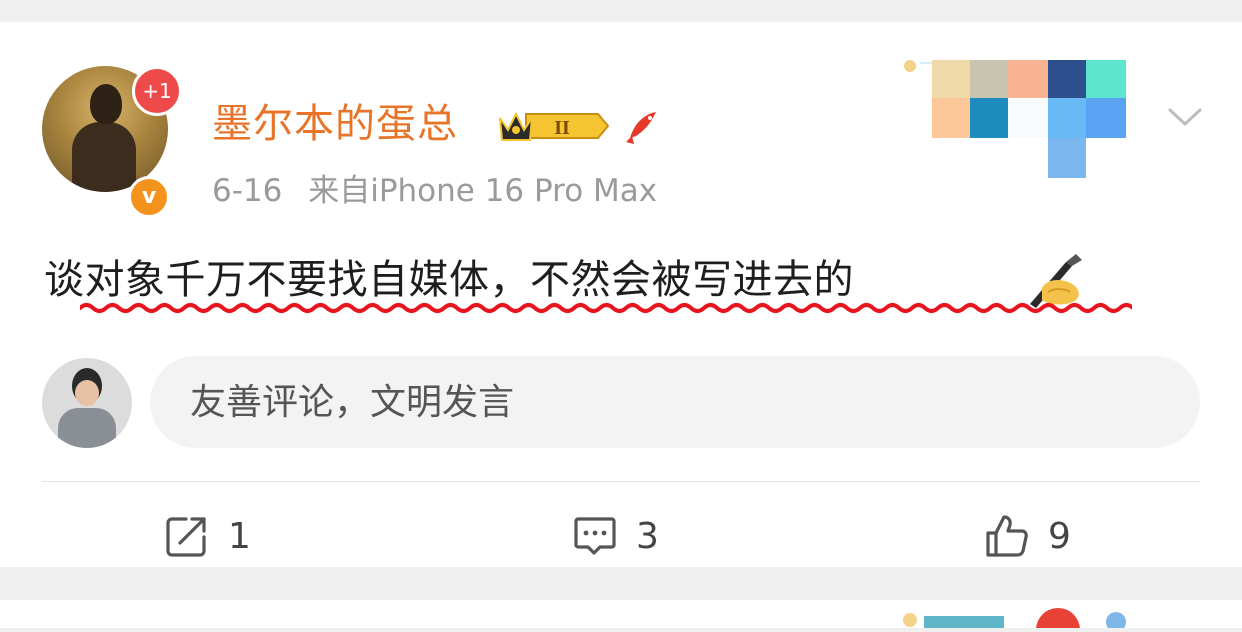 The width and height of the screenshot is (1242, 632). What do you see at coordinates (483, 191) in the screenshot?
I see `post-source: 来自iPhone 16 Pro Max` at bounding box center [483, 191].